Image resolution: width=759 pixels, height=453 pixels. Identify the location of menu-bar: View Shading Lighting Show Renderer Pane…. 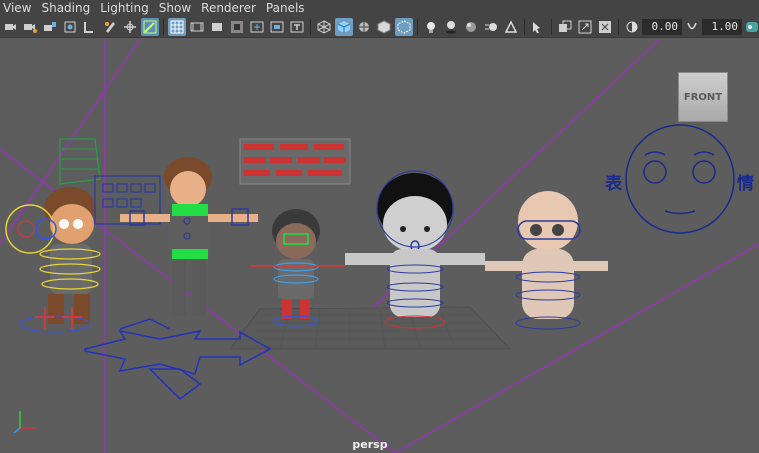
(379, 8).